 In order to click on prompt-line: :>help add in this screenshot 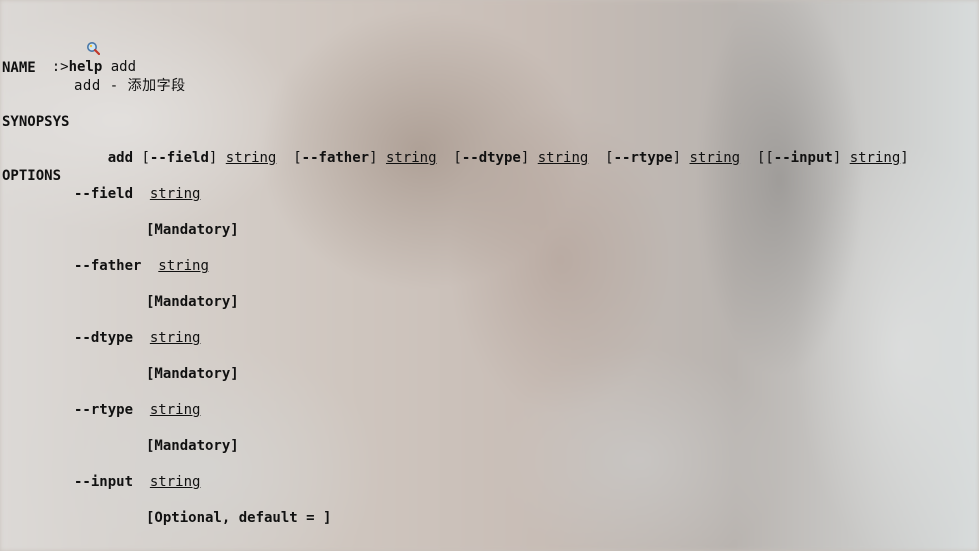, I will do `click(69, 40)`.